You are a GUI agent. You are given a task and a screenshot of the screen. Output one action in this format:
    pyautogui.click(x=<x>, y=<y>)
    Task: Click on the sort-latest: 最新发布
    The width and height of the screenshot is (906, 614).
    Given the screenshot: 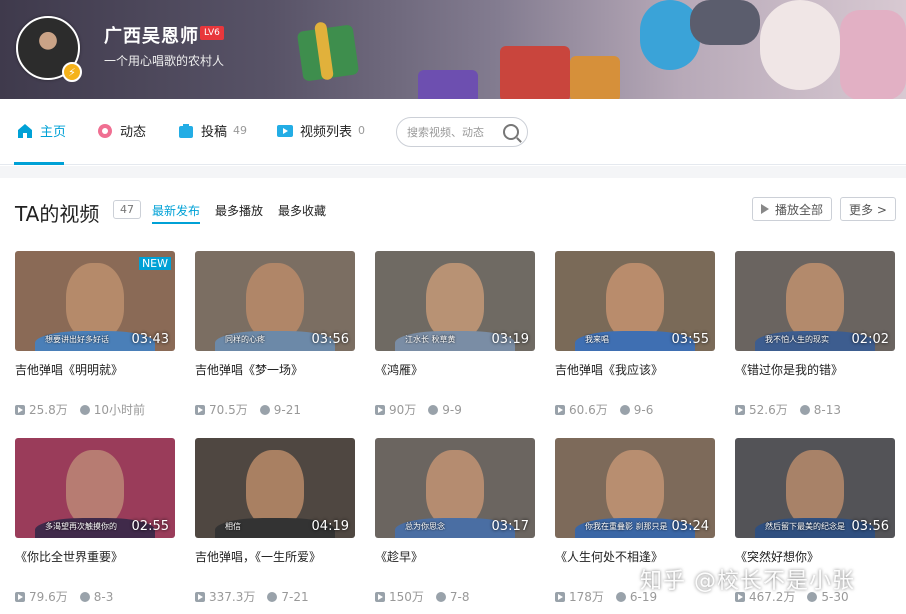 What is the action you would take?
    pyautogui.click(x=176, y=210)
    